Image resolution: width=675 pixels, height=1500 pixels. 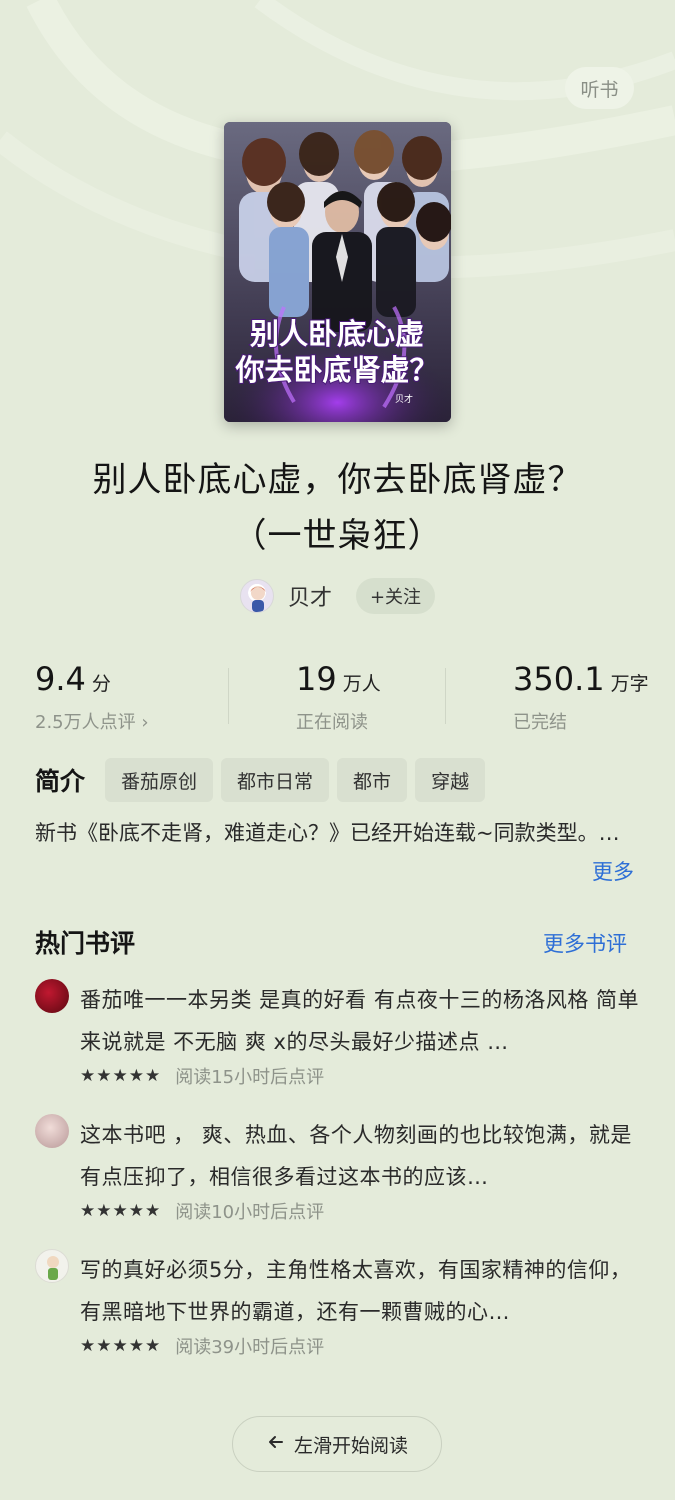 What do you see at coordinates (101, 684) in the screenshot?
I see `rating-unit: 分` at bounding box center [101, 684].